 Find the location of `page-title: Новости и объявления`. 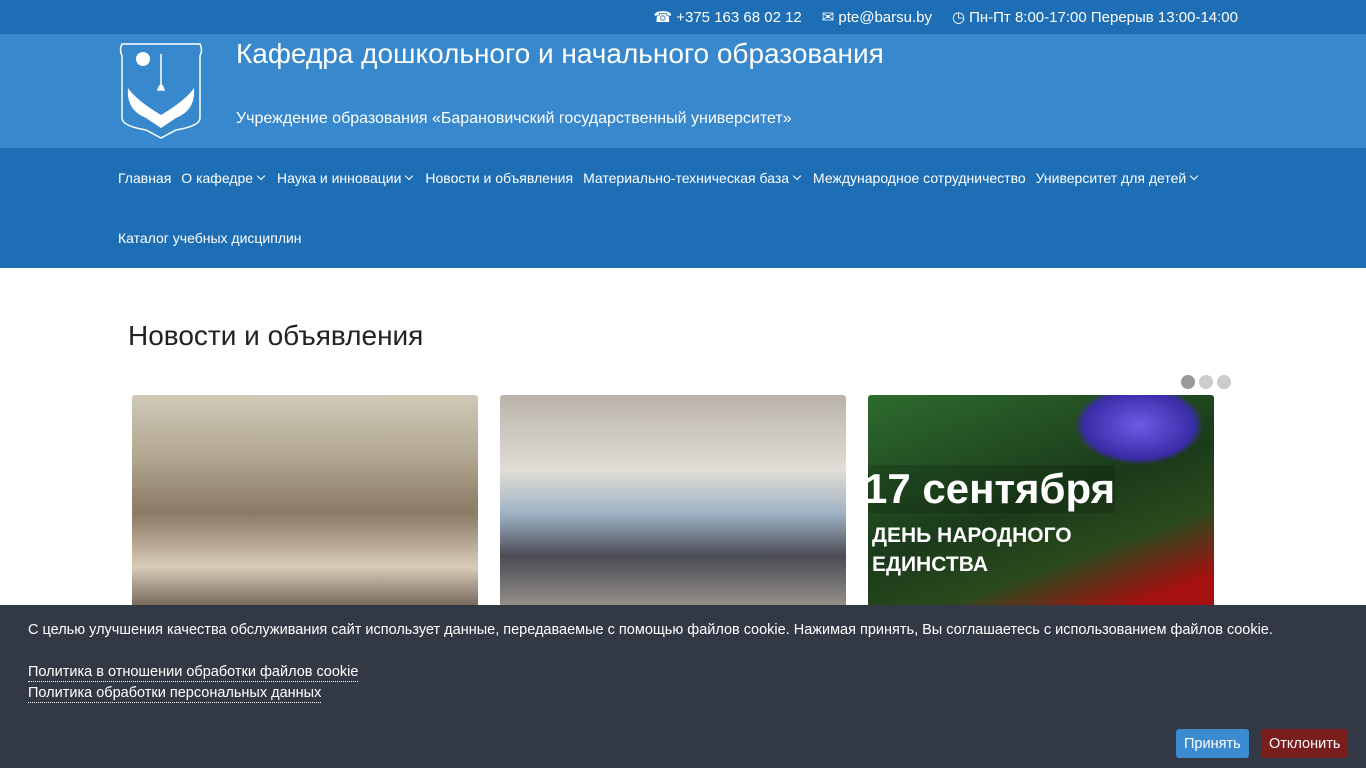

page-title: Новости и объявления is located at coordinates (276, 335).